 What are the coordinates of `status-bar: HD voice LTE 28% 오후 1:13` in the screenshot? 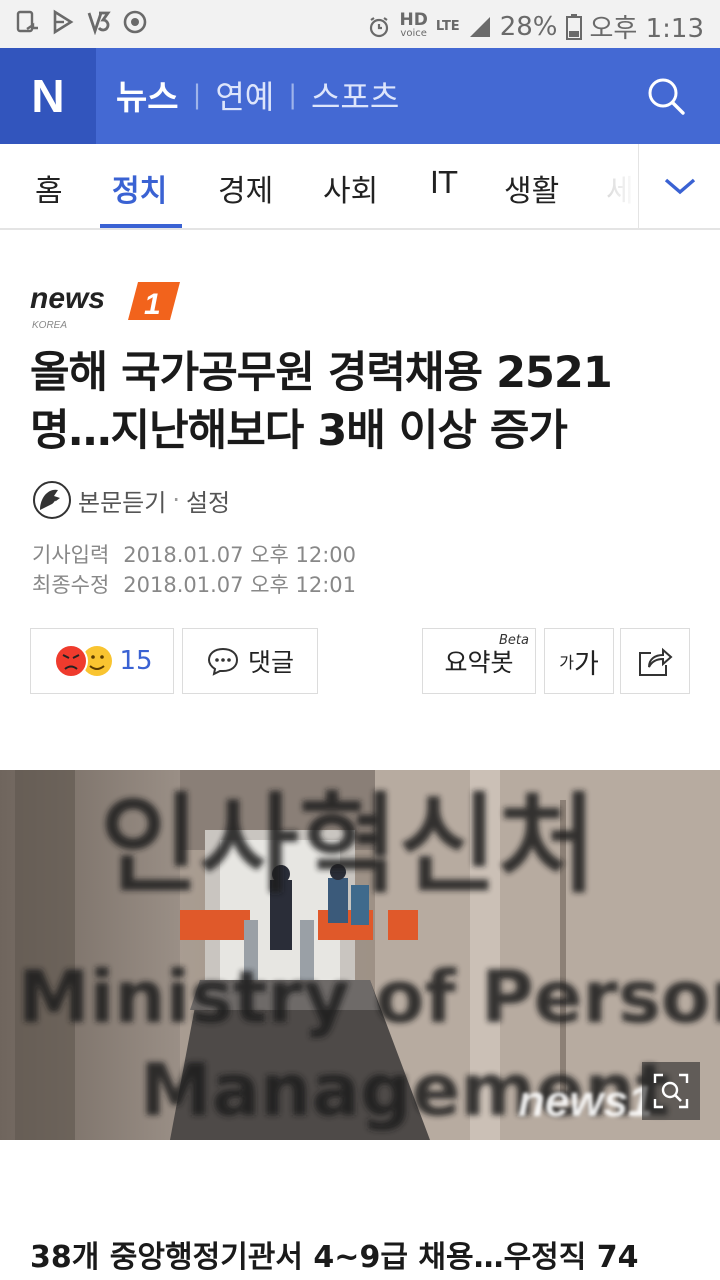 It's located at (360, 24).